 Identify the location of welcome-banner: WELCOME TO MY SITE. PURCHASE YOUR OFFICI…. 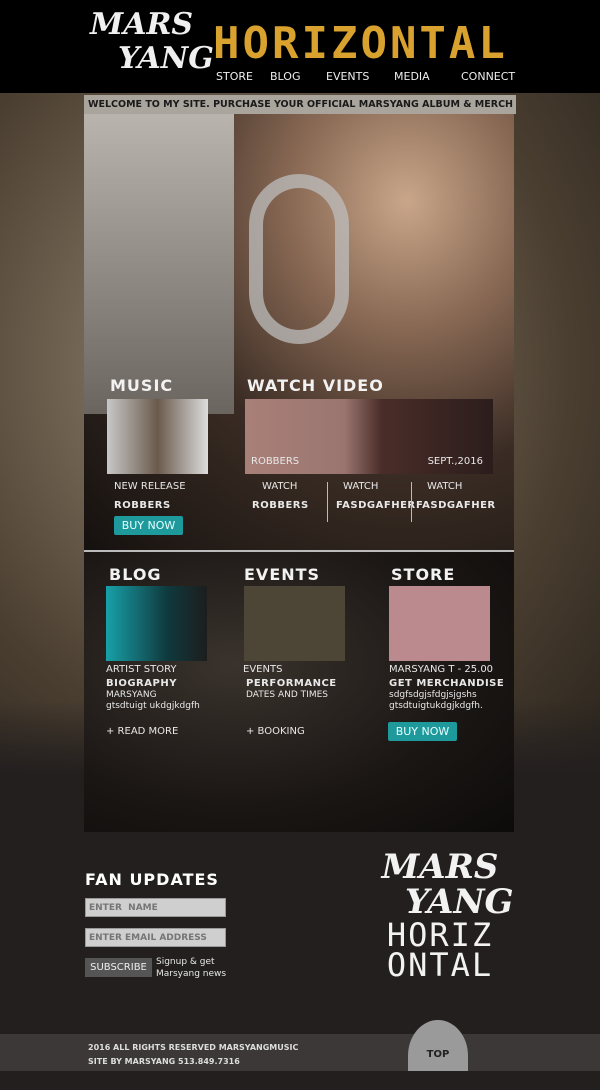
(300, 104).